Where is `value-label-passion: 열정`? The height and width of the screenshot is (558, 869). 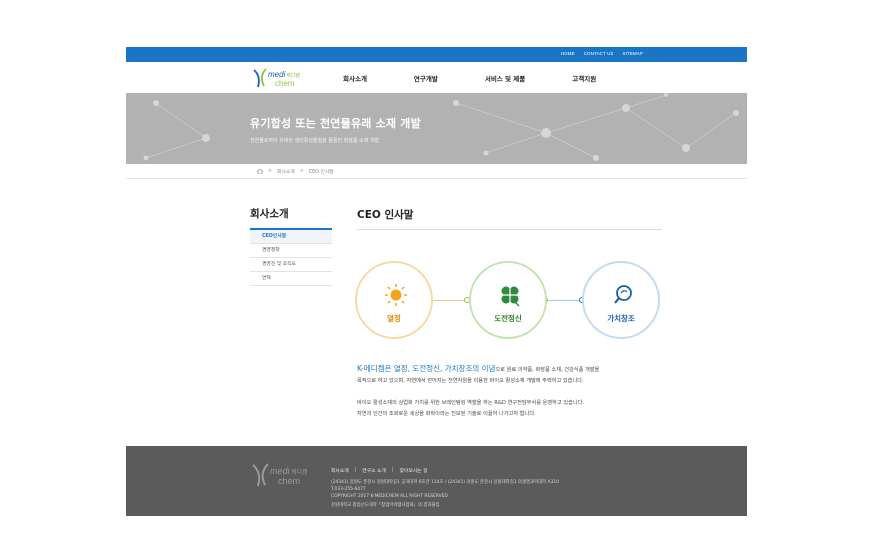 value-label-passion: 열정 is located at coordinates (394, 318).